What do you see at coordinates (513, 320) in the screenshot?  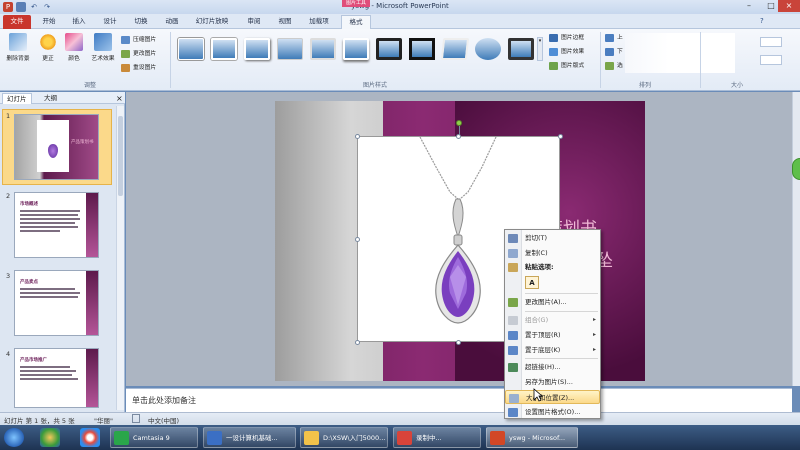 I see `group-icon` at bounding box center [513, 320].